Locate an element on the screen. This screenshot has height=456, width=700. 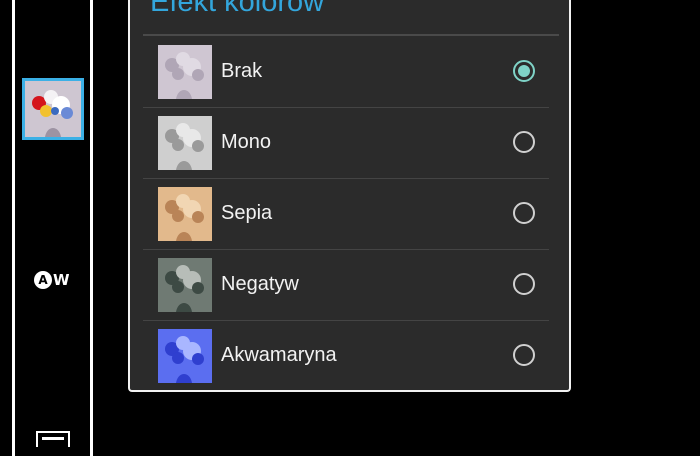
white-balance-button: AW is located at coordinates (54, 280).